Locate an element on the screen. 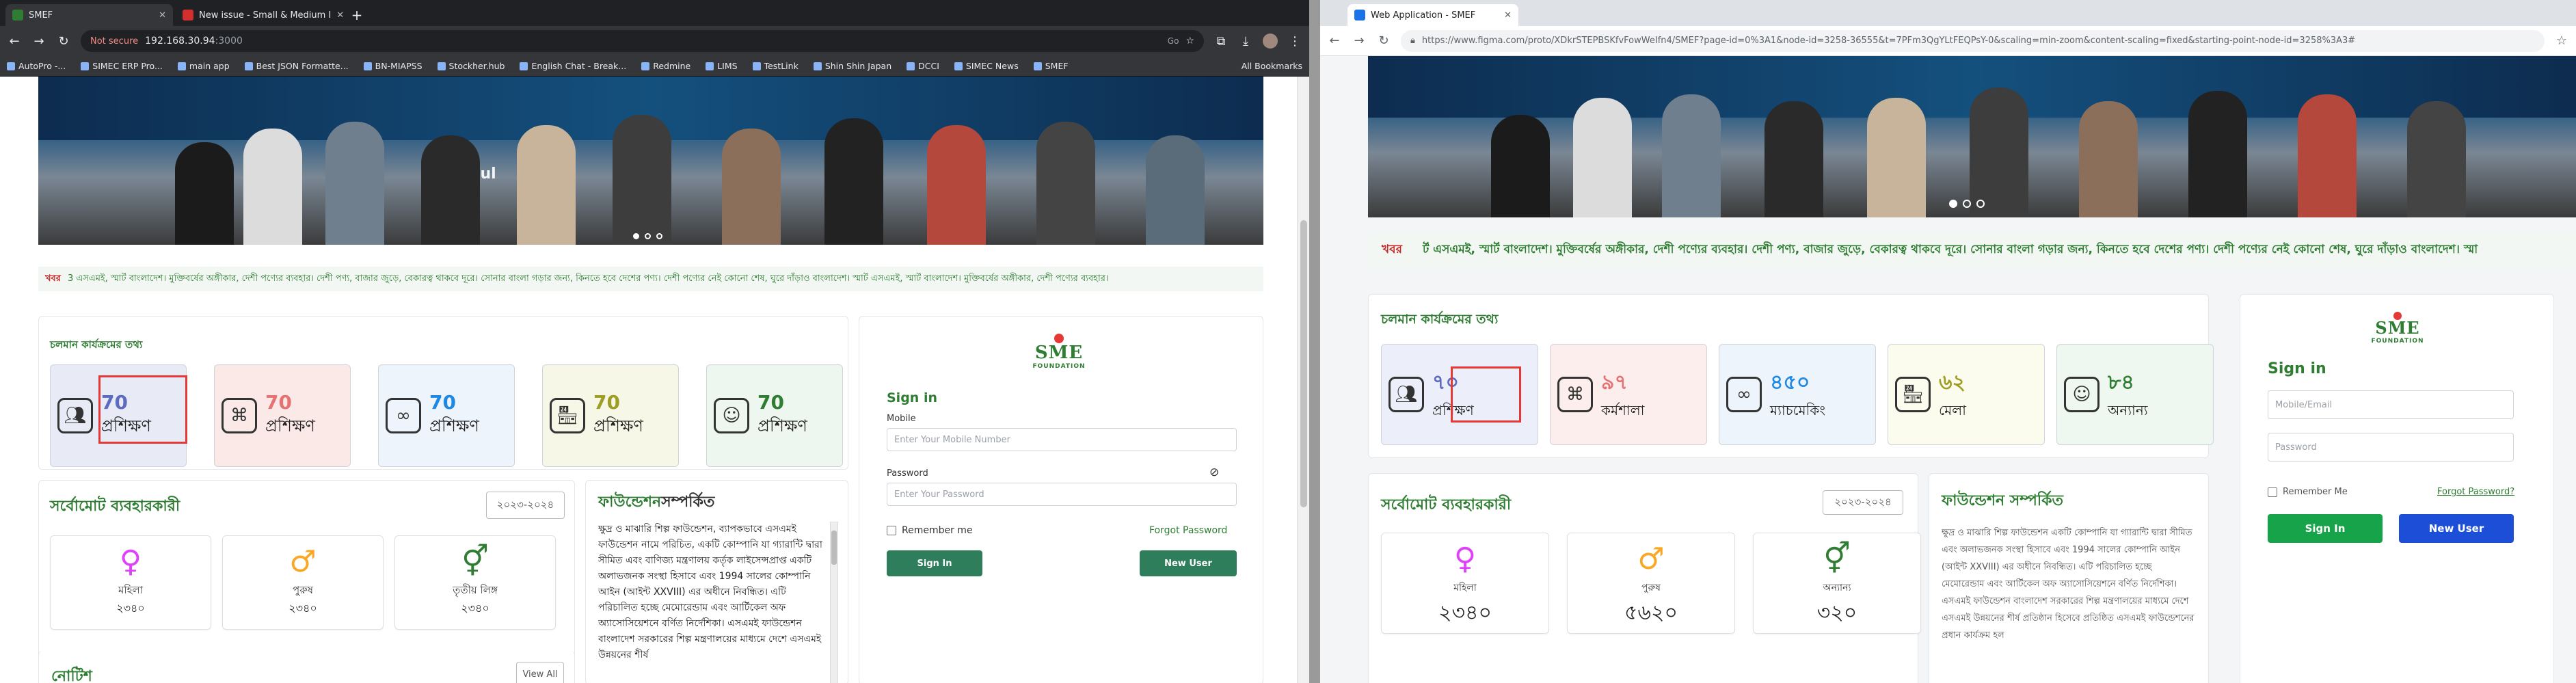 This screenshot has width=2576, height=683. inner-scrollbar is located at coordinates (834, 602).